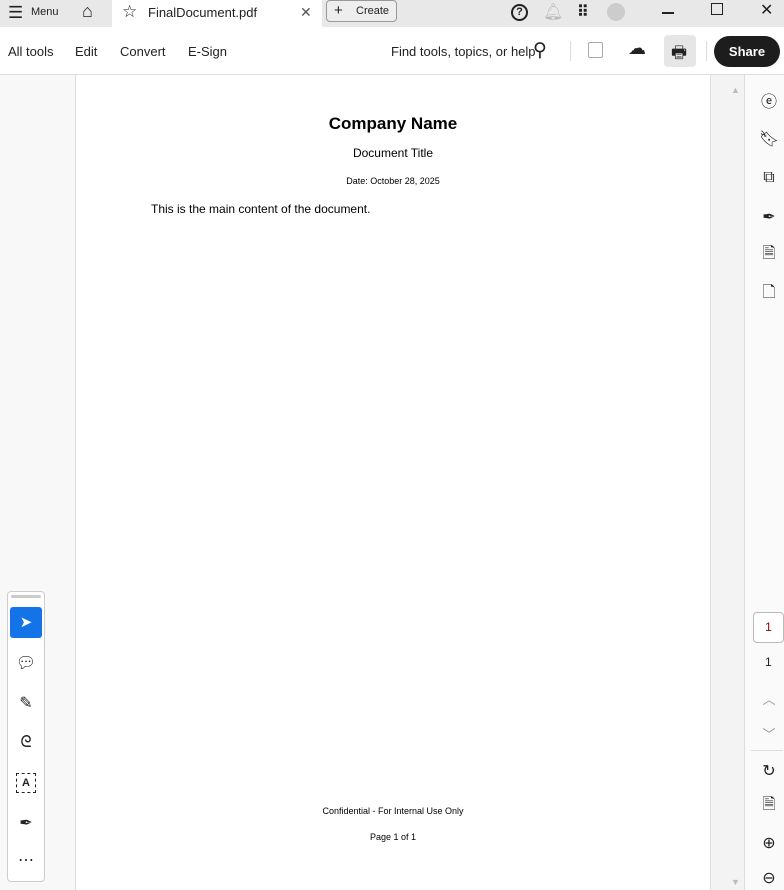 The image size is (784, 890). I want to click on company-name: Company Name, so click(393, 123).